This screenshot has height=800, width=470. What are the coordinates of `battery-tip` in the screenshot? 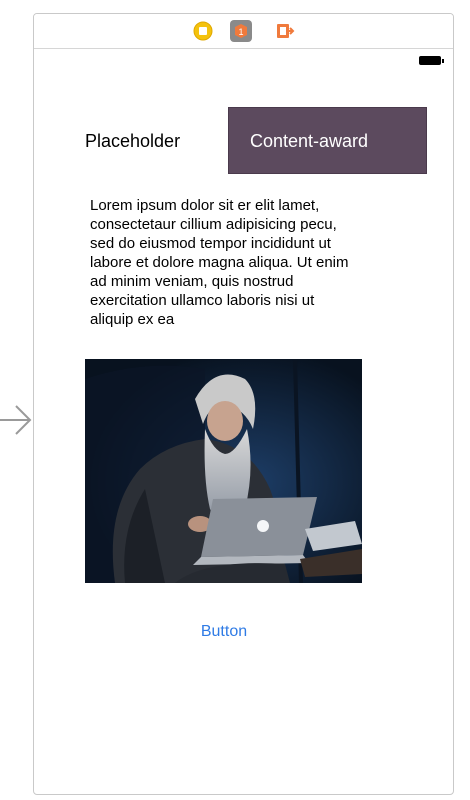 It's located at (443, 61).